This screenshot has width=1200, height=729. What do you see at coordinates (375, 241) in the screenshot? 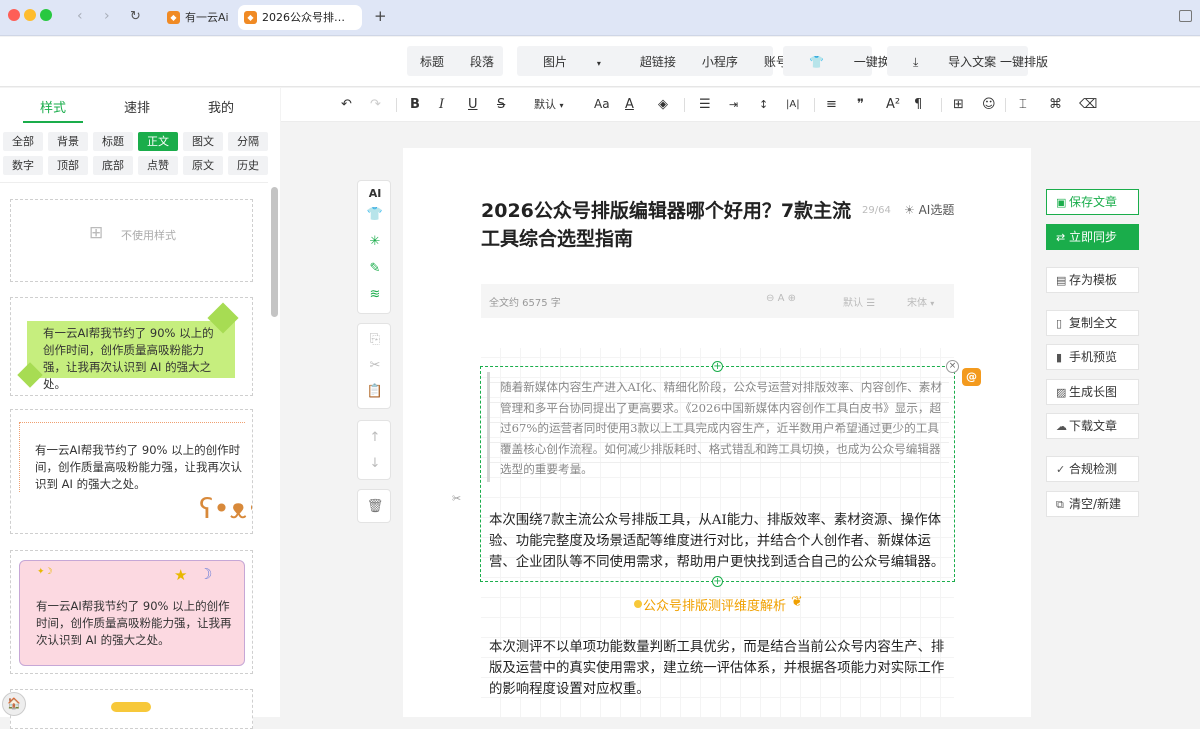
I see `sparkle-icon: ✳` at bounding box center [375, 241].